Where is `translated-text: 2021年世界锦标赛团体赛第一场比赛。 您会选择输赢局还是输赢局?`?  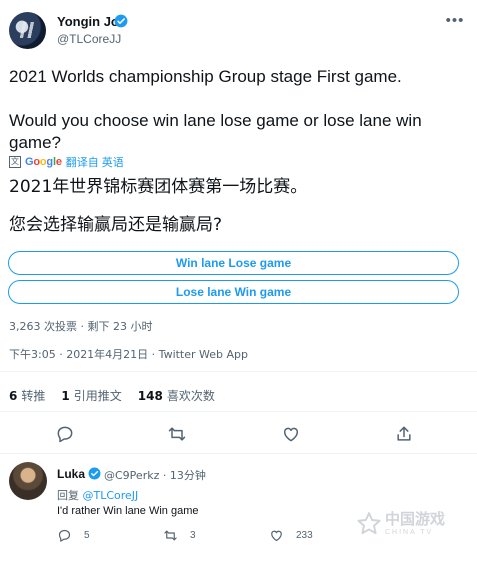
translated-text: 2021年世界锦标赛团体赛第一场比赛。 您会选择输赢局还是输赢局? is located at coordinates (236, 206).